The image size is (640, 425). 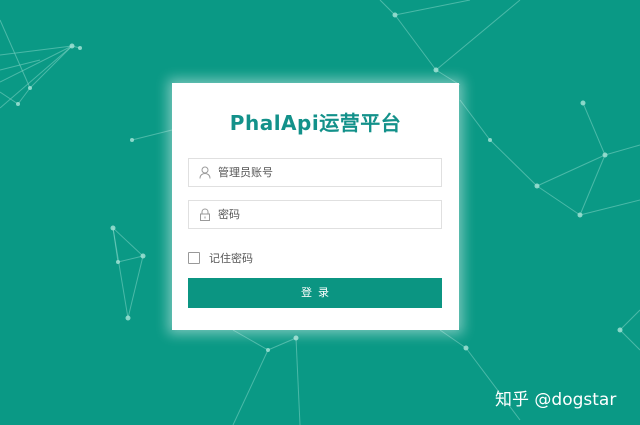 What do you see at coordinates (325, 214) in the screenshot?
I see `password-input` at bounding box center [325, 214].